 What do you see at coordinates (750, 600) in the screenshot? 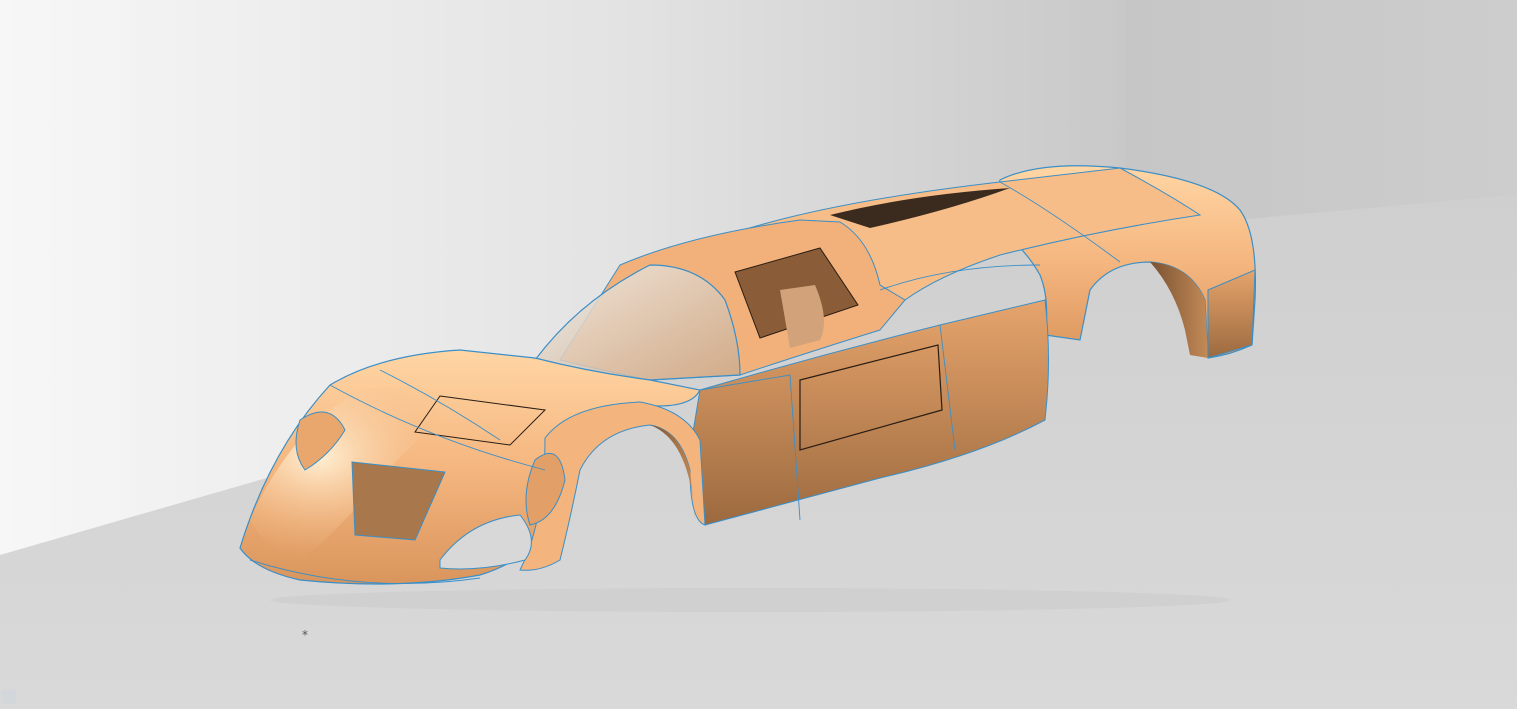
I see `ground-shadow` at bounding box center [750, 600].